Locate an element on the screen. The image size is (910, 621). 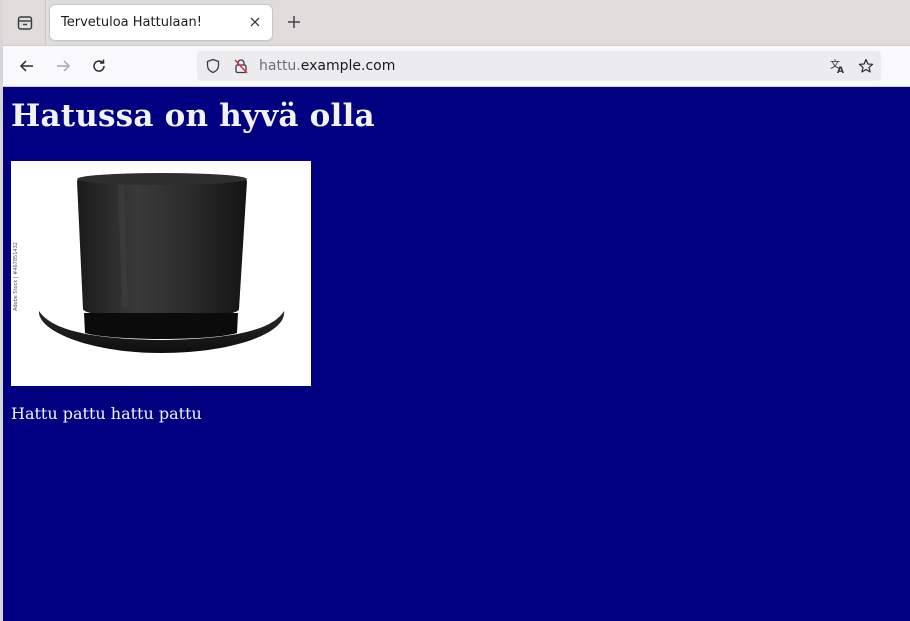
tab-active: Tervetuloa Hattulaan! is located at coordinates (161, 22).